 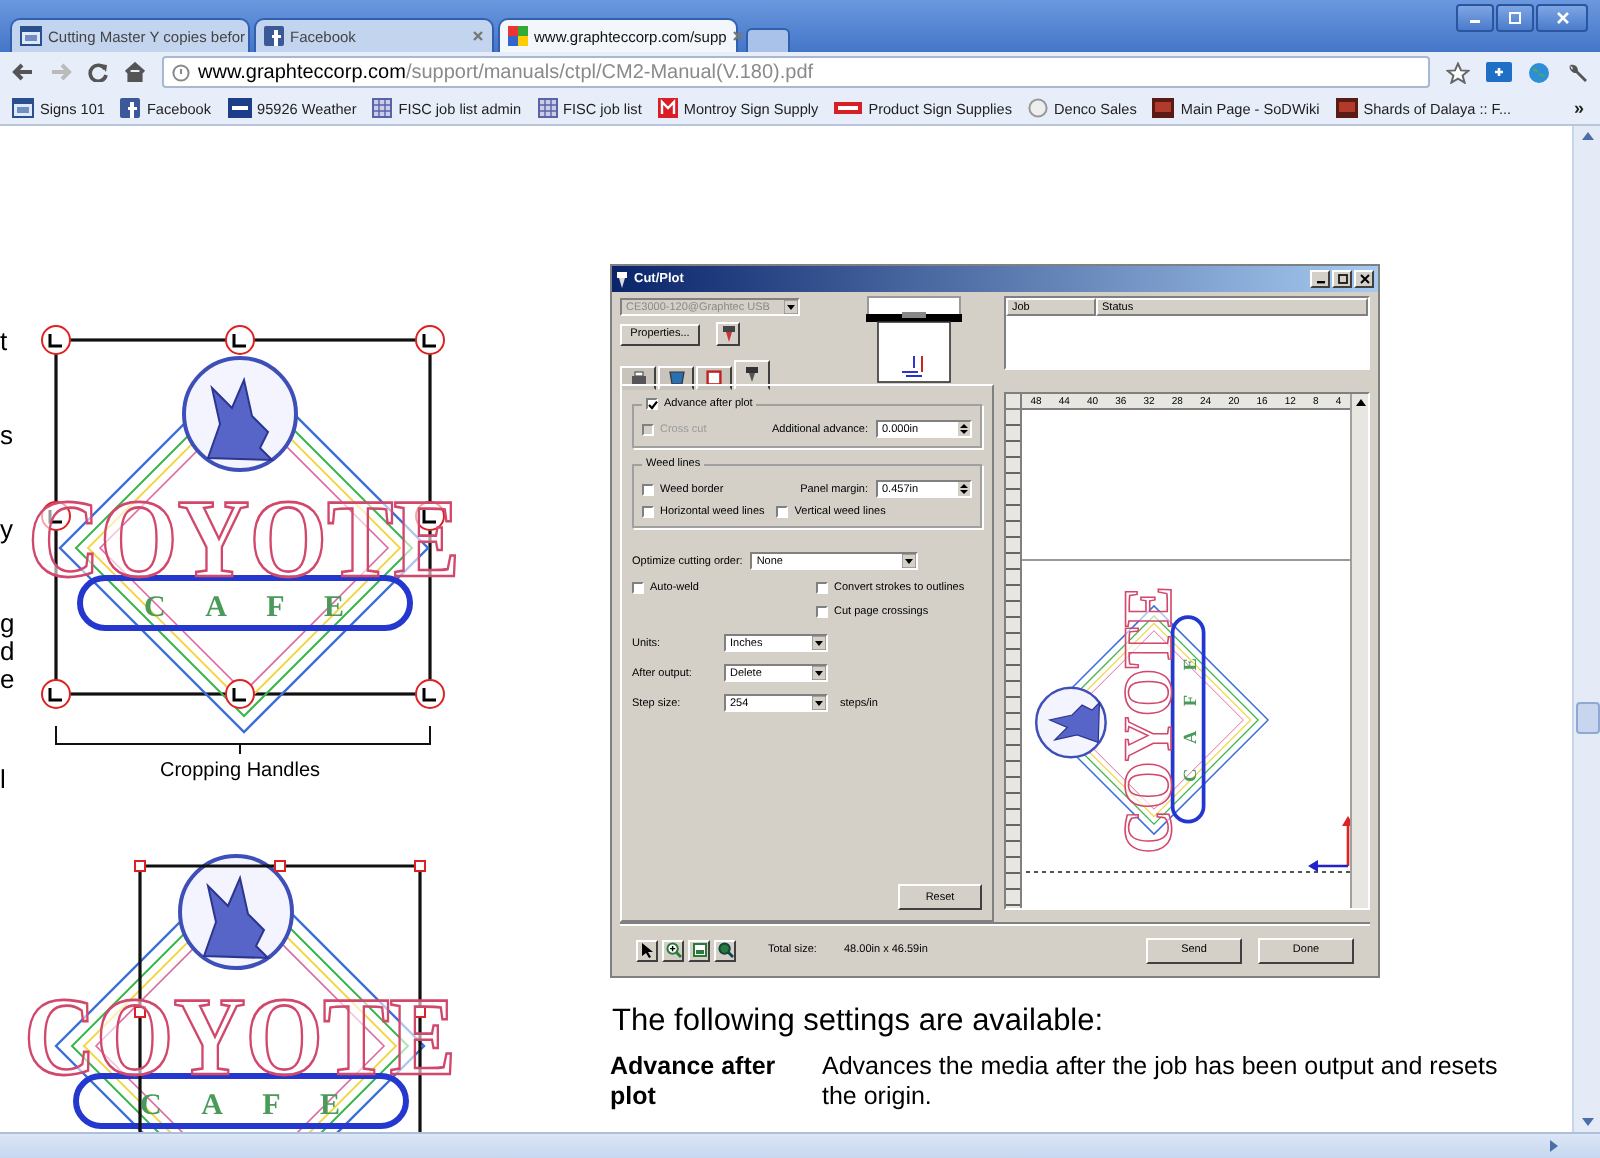 What do you see at coordinates (1360, 402) in the screenshot?
I see `arrow-up-icon` at bounding box center [1360, 402].